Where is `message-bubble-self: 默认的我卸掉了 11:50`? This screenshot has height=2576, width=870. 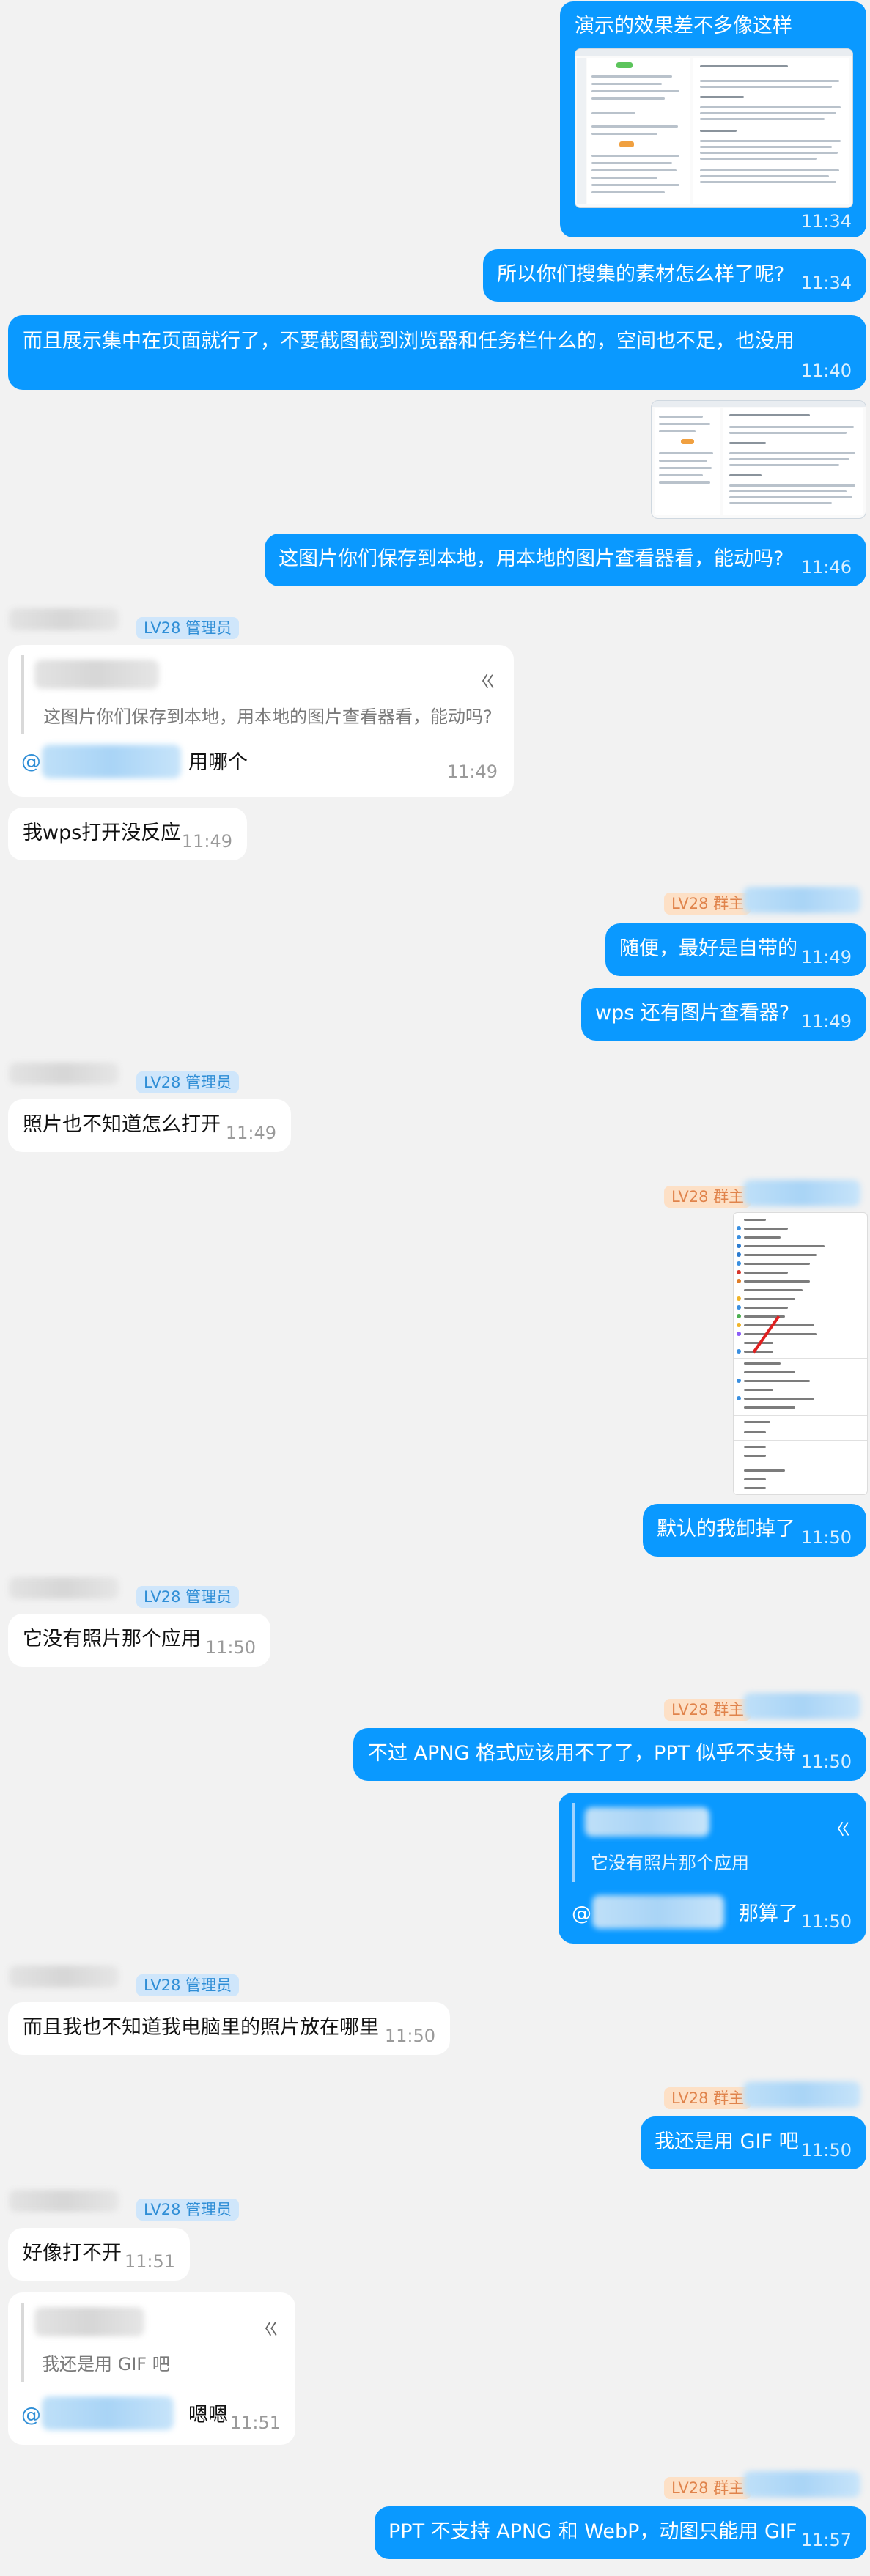 message-bubble-self: 默认的我卸掉了 11:50 is located at coordinates (754, 1531).